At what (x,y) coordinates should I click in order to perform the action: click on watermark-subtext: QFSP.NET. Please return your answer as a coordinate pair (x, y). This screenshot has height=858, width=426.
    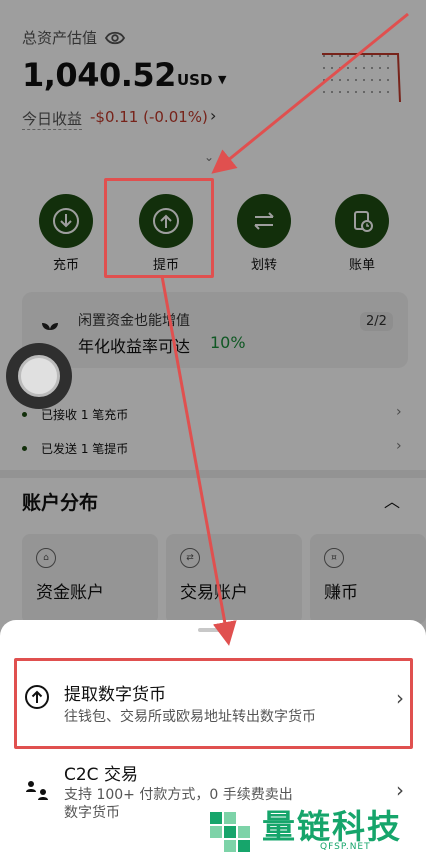
    Looking at the image, I should click on (345, 847).